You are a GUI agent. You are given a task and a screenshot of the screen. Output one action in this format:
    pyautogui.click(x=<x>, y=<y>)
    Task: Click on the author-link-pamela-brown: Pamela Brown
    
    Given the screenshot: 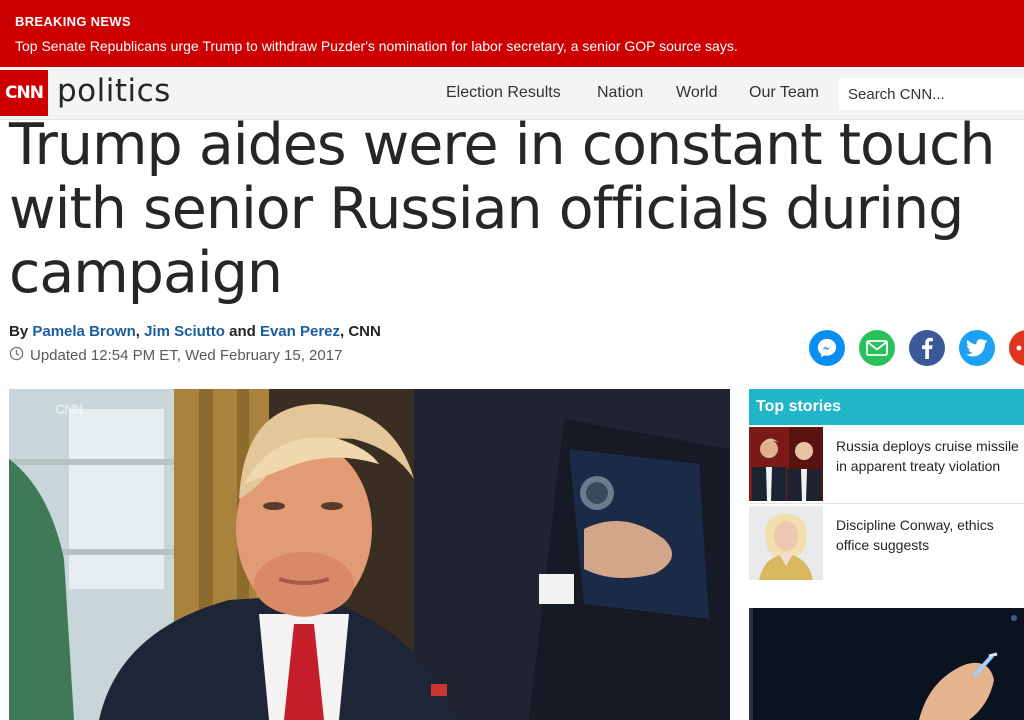 What is the action you would take?
    pyautogui.click(x=83, y=331)
    